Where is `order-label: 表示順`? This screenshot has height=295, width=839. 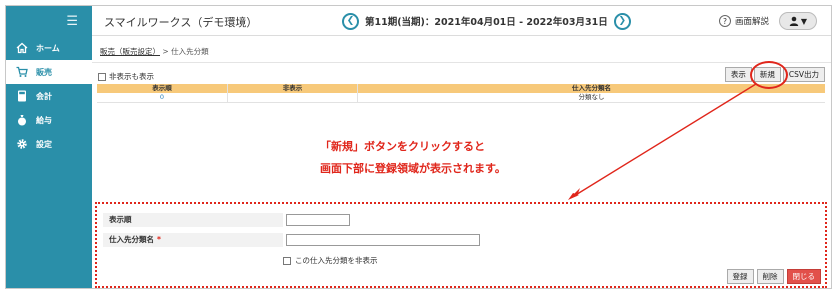
order-label: 表示順 is located at coordinates (193, 220).